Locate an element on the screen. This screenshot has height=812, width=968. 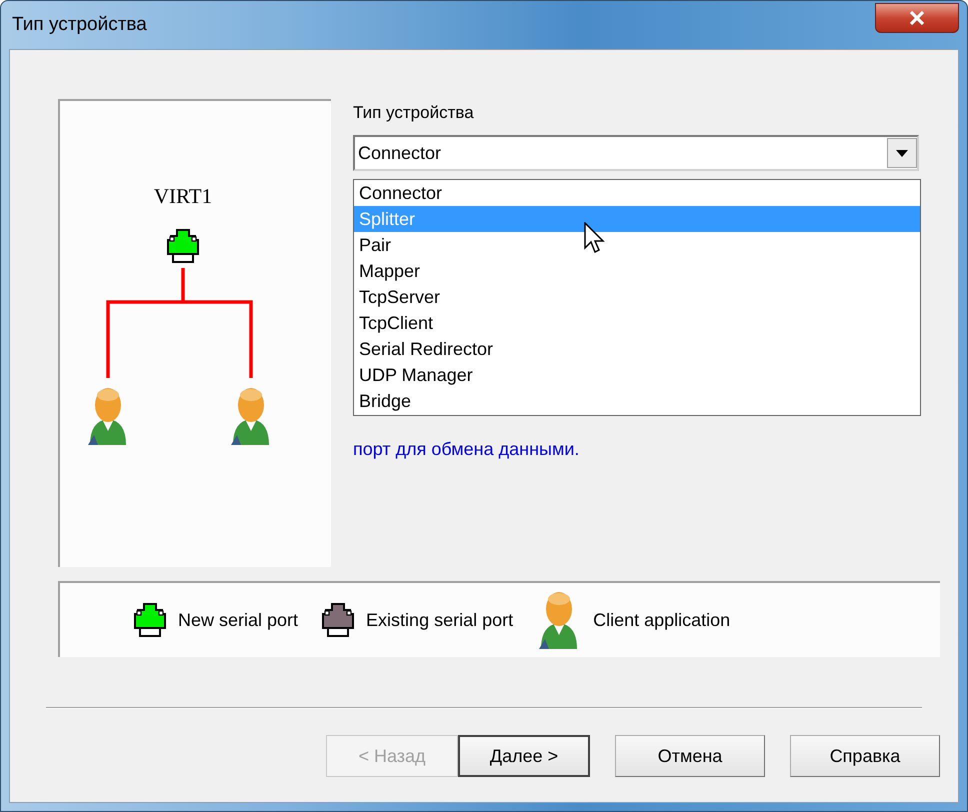
dropdown-option: TcpClient is located at coordinates (637, 323).